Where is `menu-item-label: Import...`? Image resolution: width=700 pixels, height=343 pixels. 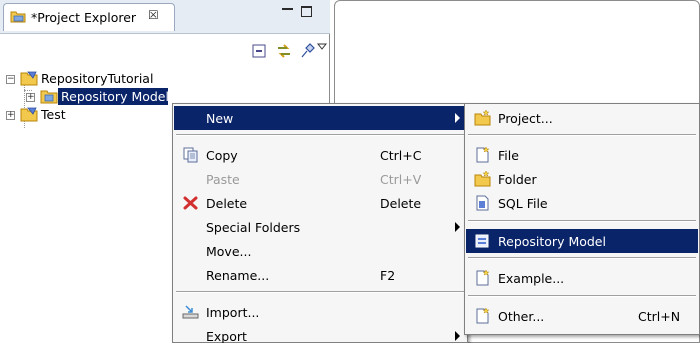
menu-item-label: Import... is located at coordinates (233, 312).